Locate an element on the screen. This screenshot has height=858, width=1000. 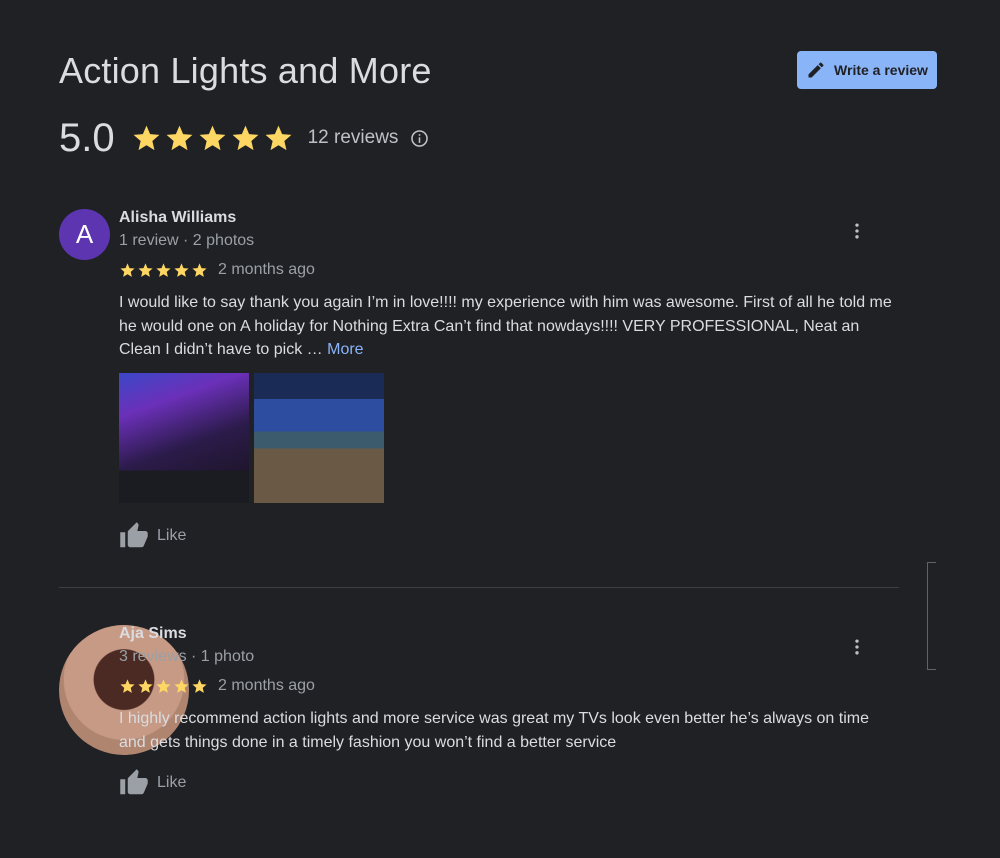
reviewer-meta: 1 review · 2 photos is located at coordinates (187, 240).